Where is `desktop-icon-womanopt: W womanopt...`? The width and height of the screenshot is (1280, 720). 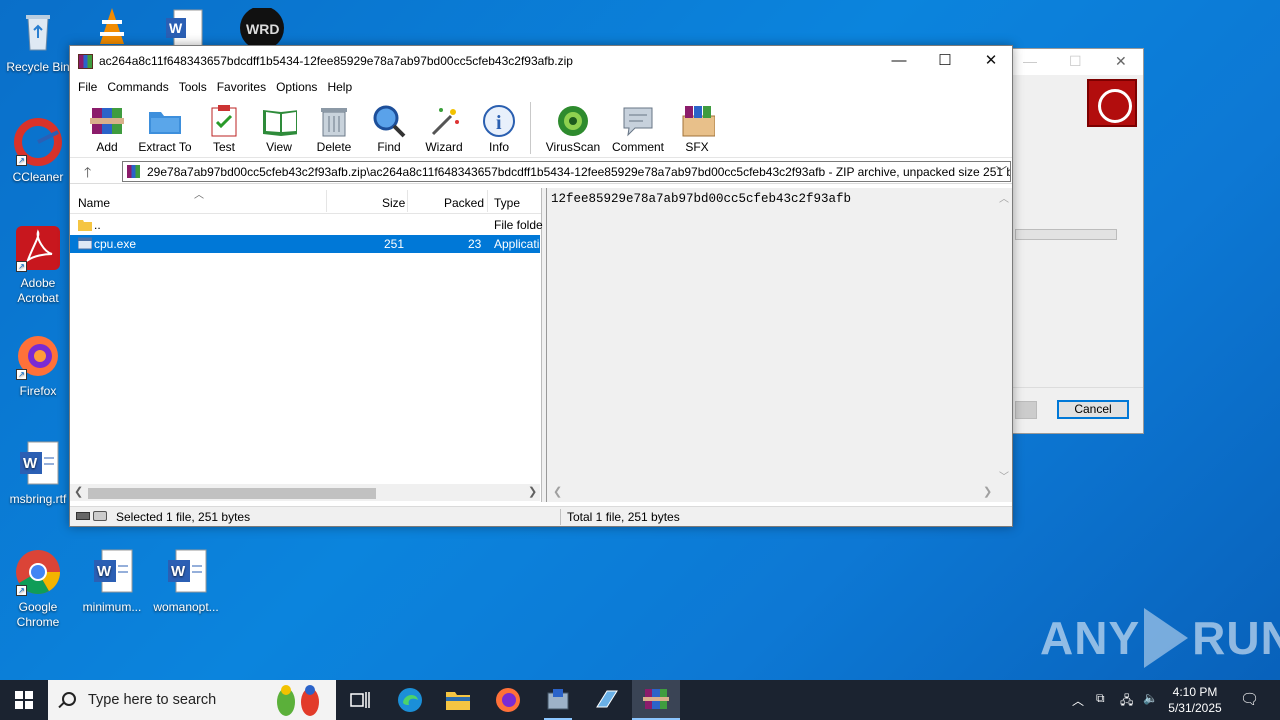 desktop-icon-womanopt: W womanopt... is located at coordinates (186, 581).